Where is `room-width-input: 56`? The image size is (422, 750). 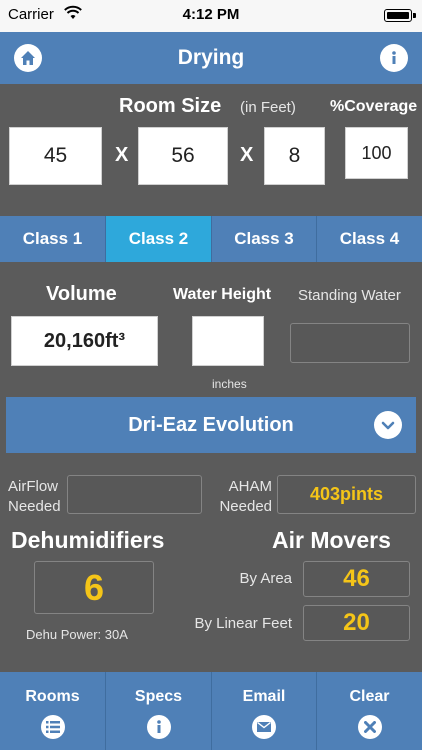 room-width-input: 56 is located at coordinates (183, 156).